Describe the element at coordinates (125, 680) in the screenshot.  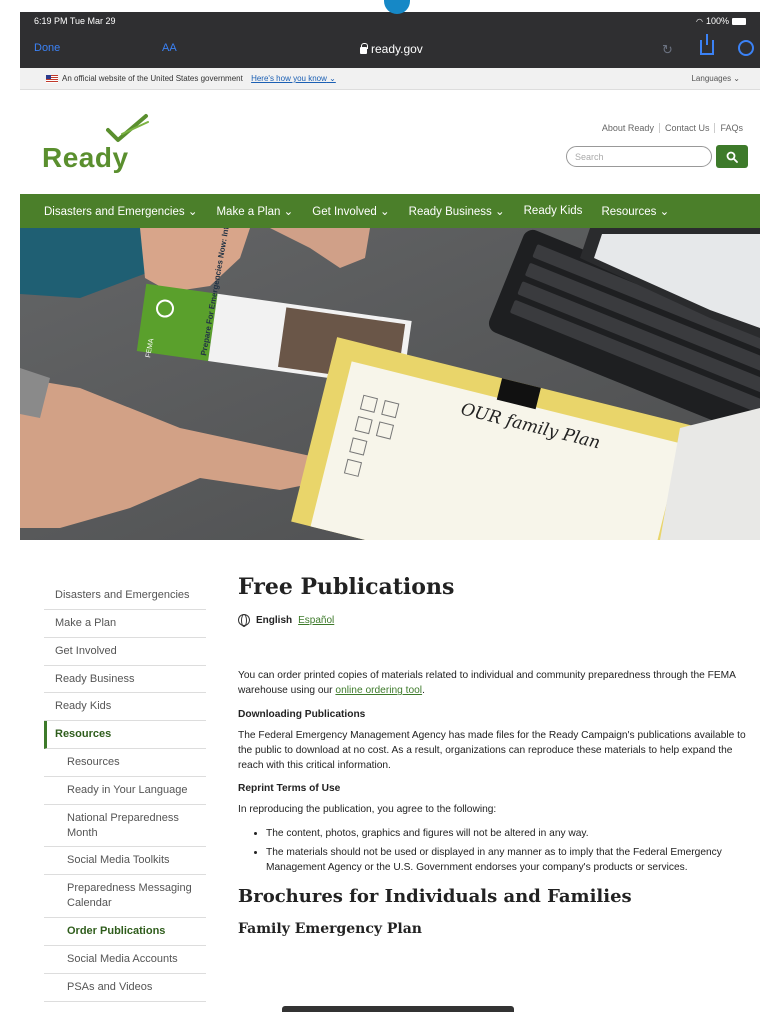
I see `sidebar-item-ready-business: Ready Business` at that location.